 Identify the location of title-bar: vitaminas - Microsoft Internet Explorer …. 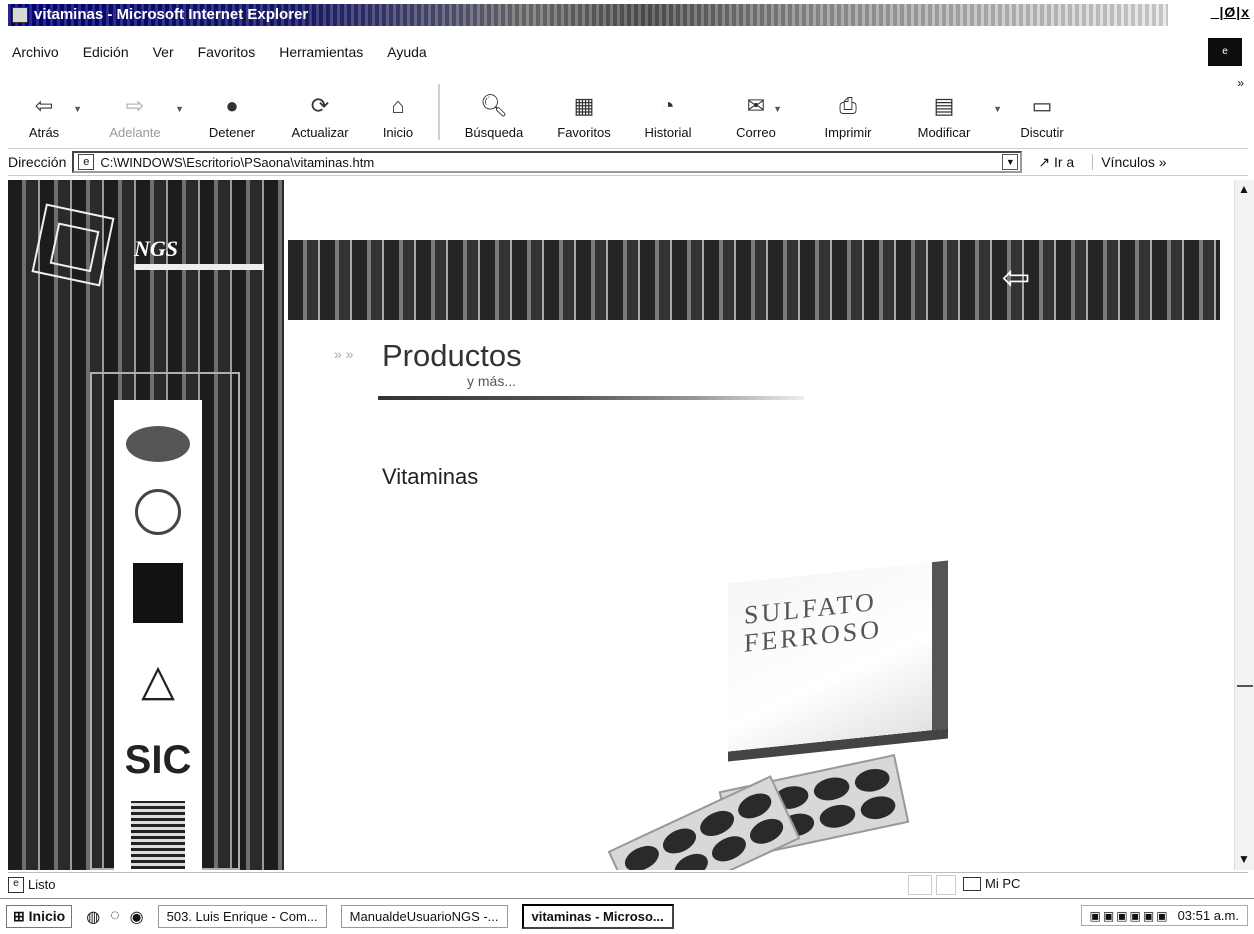
(627, 15).